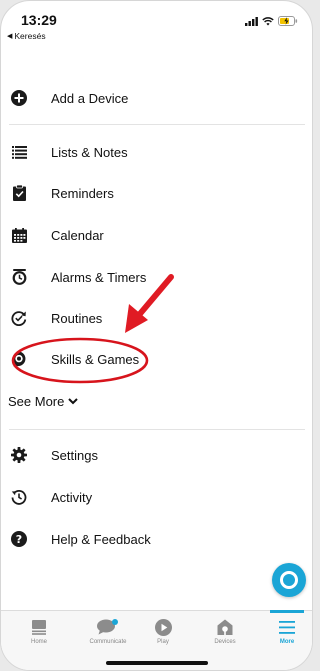  I want to click on tab-home: Home, so click(39, 635).